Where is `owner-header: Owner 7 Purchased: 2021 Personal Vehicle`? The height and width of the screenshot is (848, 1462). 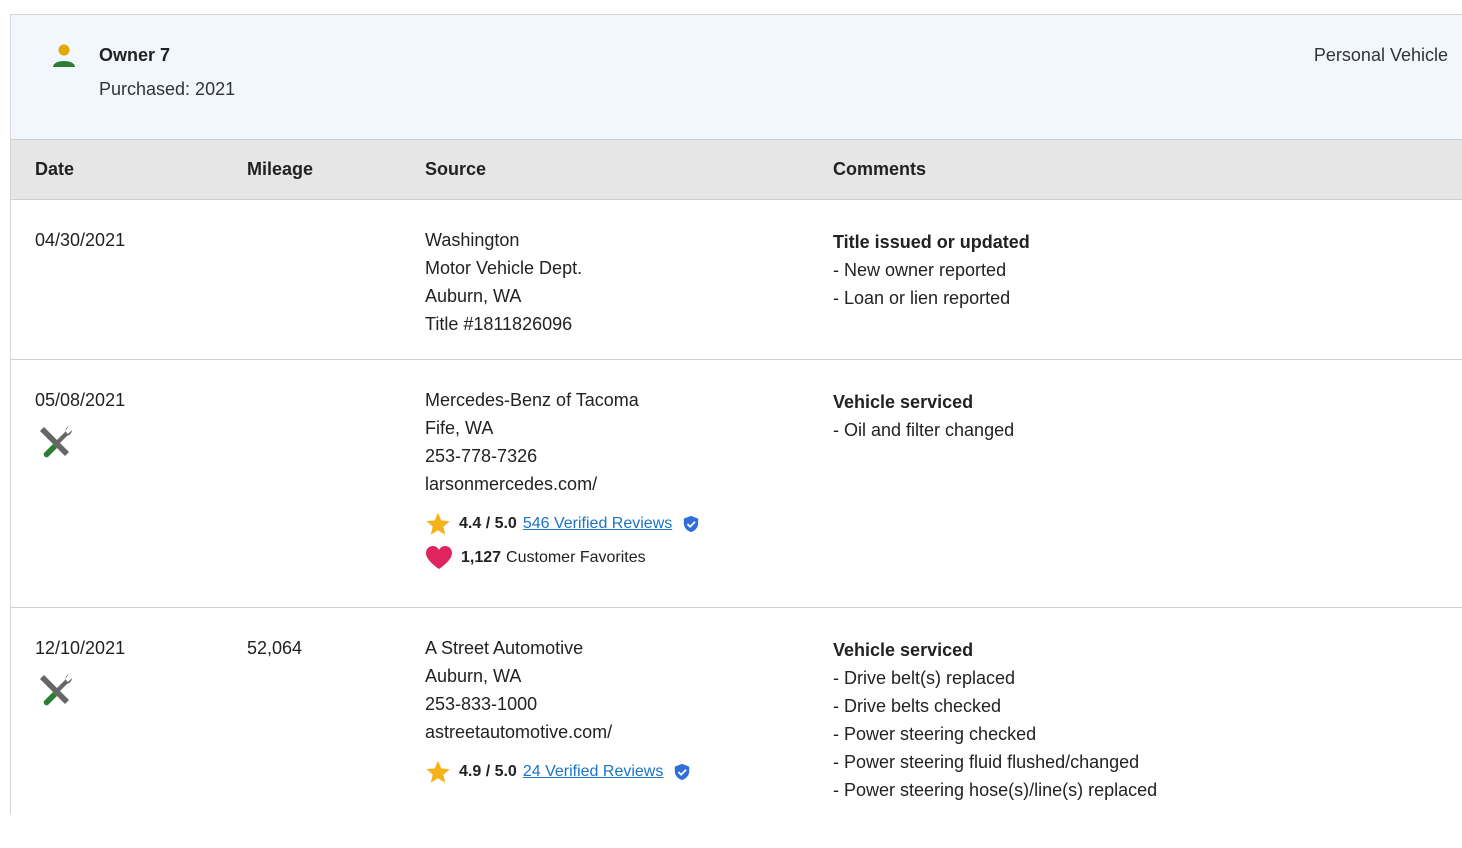
owner-header: Owner 7 Purchased: 2021 Personal Vehicle is located at coordinates (736, 77).